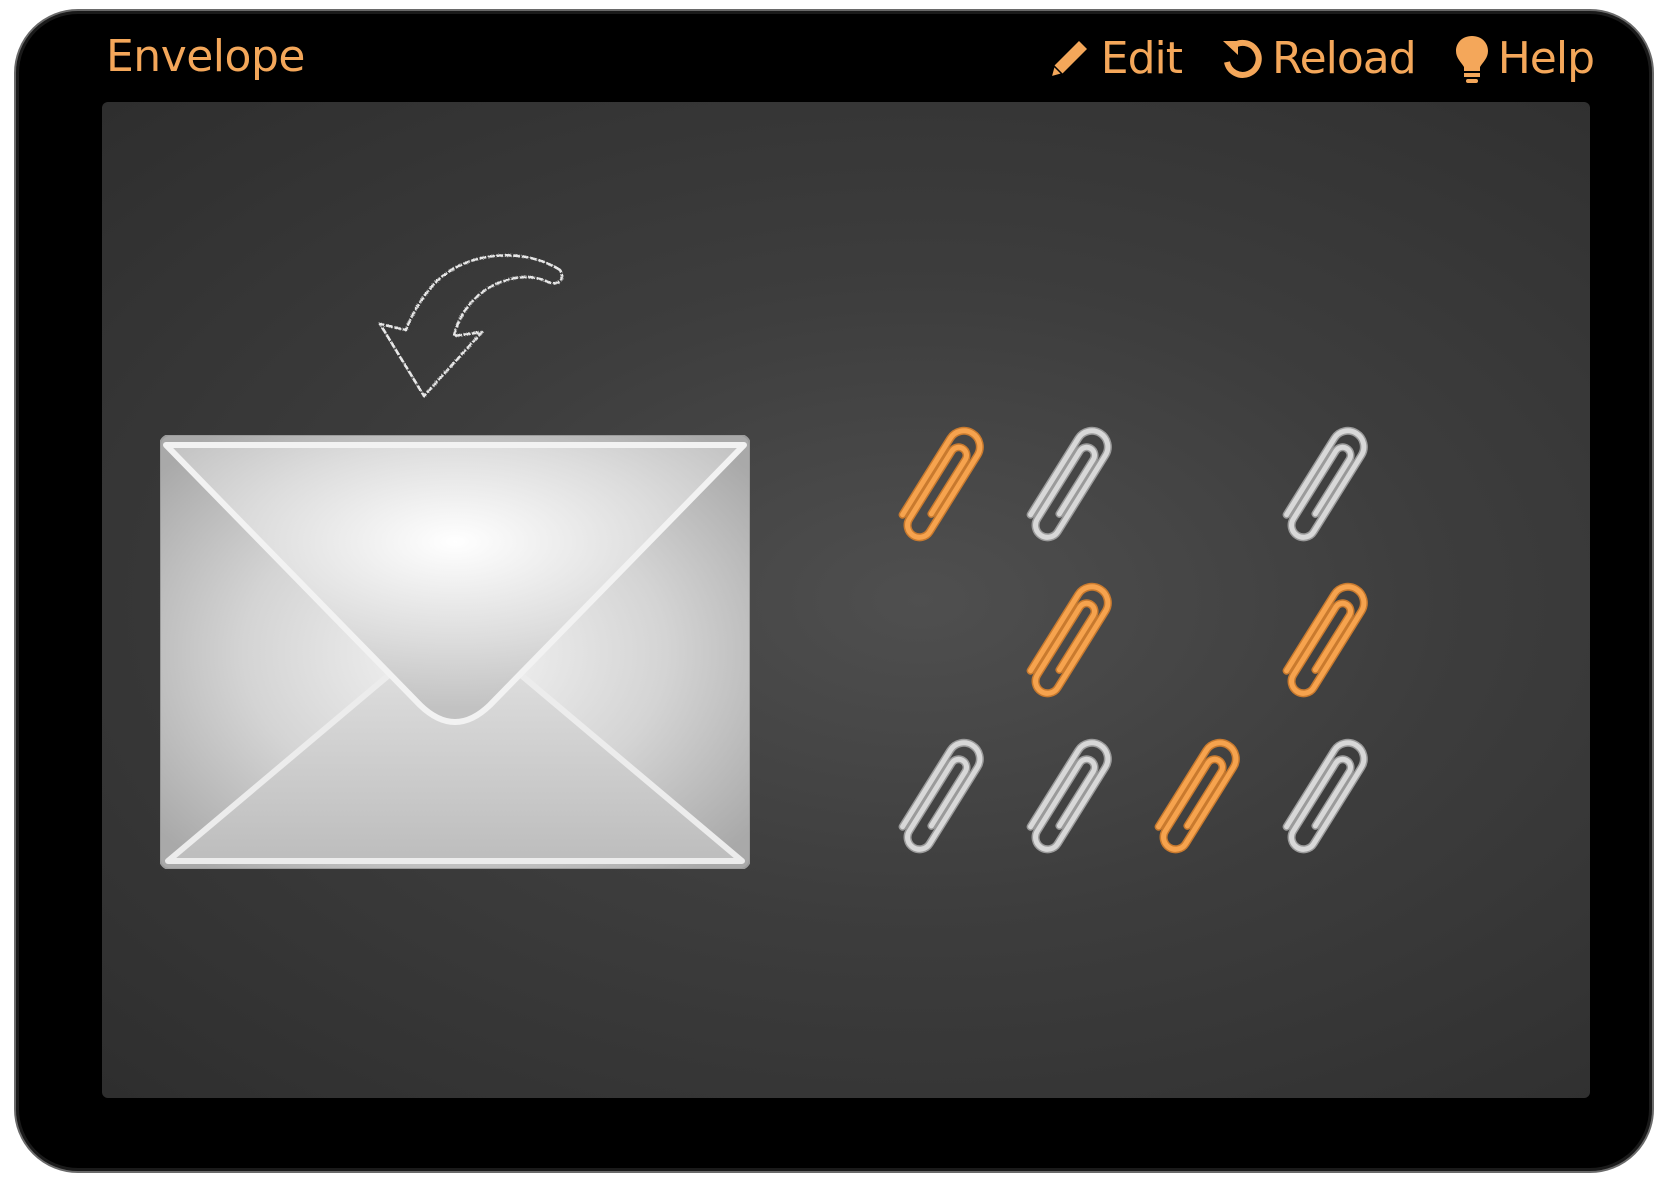 The image size is (1665, 1184). I want to click on curved-arrow-icon, so click(471, 326).